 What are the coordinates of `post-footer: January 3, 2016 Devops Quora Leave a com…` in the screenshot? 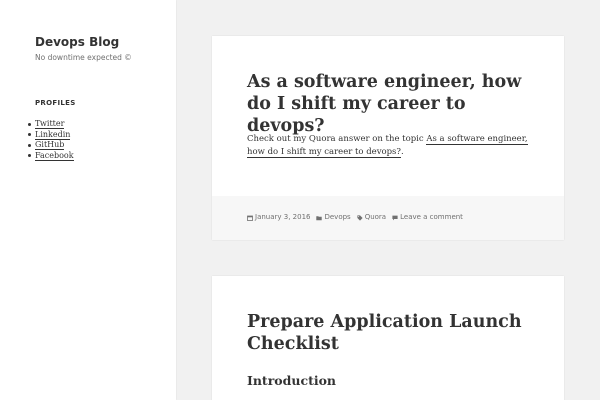 It's located at (388, 218).